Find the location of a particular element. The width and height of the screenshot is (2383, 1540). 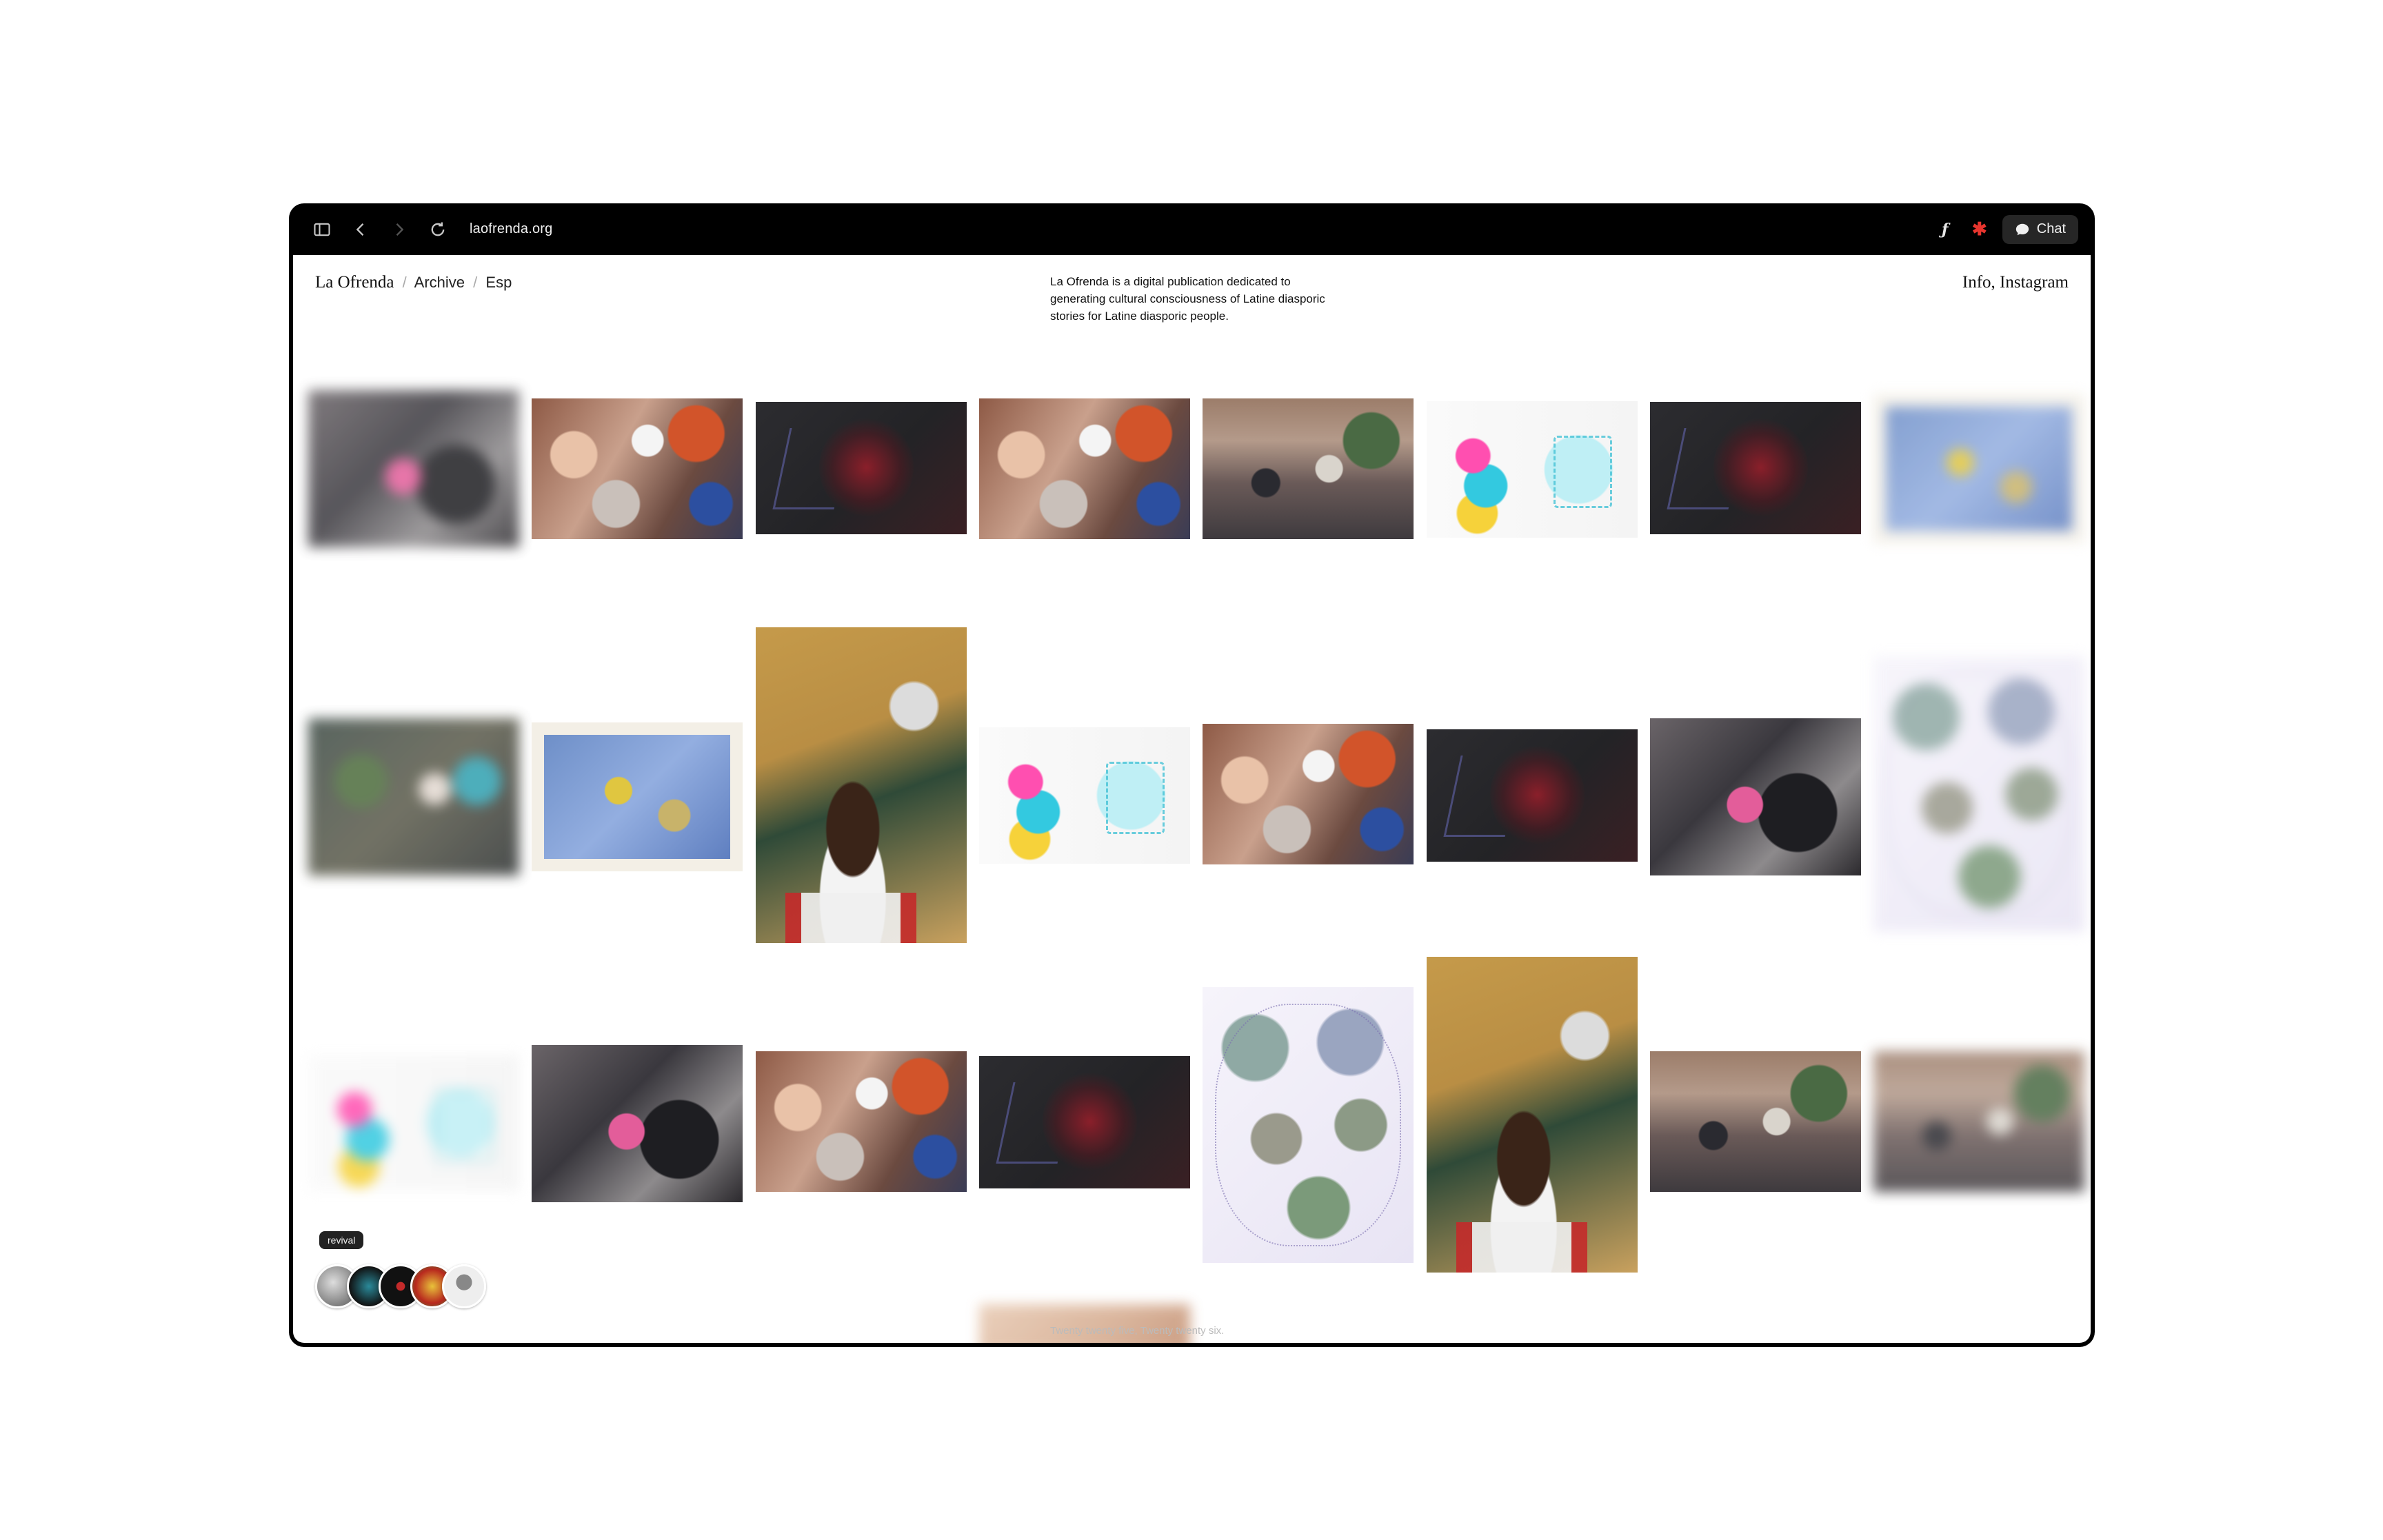

nav-esp: Esp is located at coordinates (498, 283).